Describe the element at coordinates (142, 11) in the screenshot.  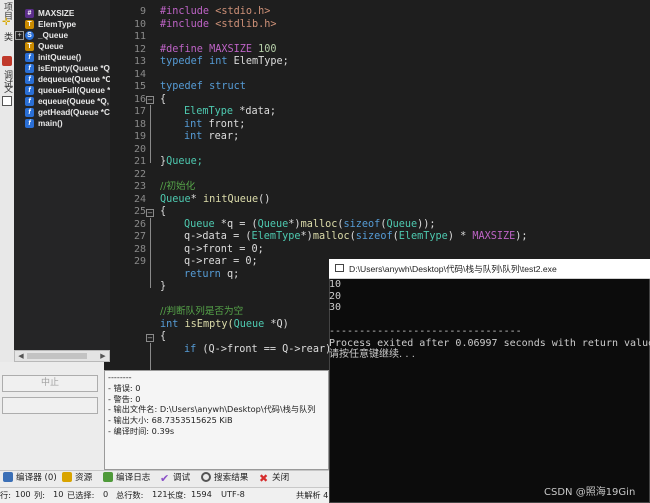
I see `line-number: 9` at that location.